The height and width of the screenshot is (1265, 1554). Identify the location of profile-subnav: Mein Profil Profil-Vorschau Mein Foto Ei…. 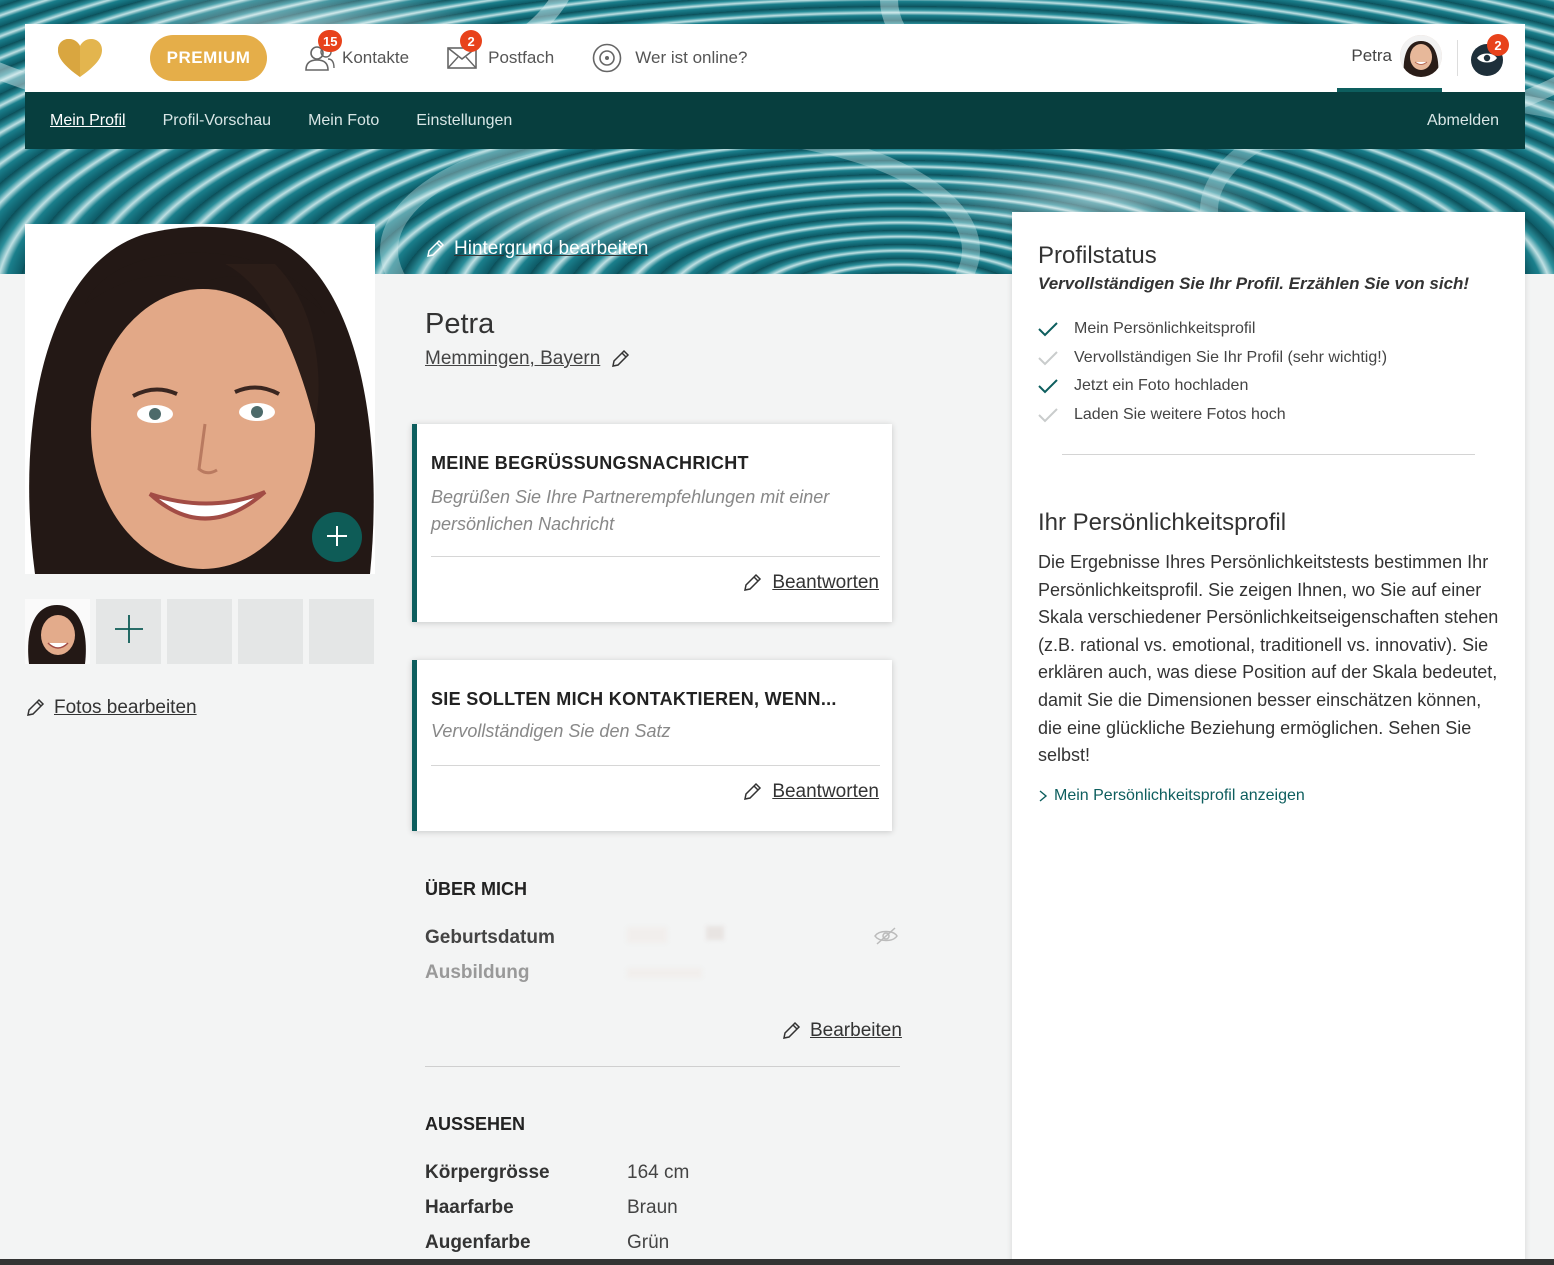
(775, 120).